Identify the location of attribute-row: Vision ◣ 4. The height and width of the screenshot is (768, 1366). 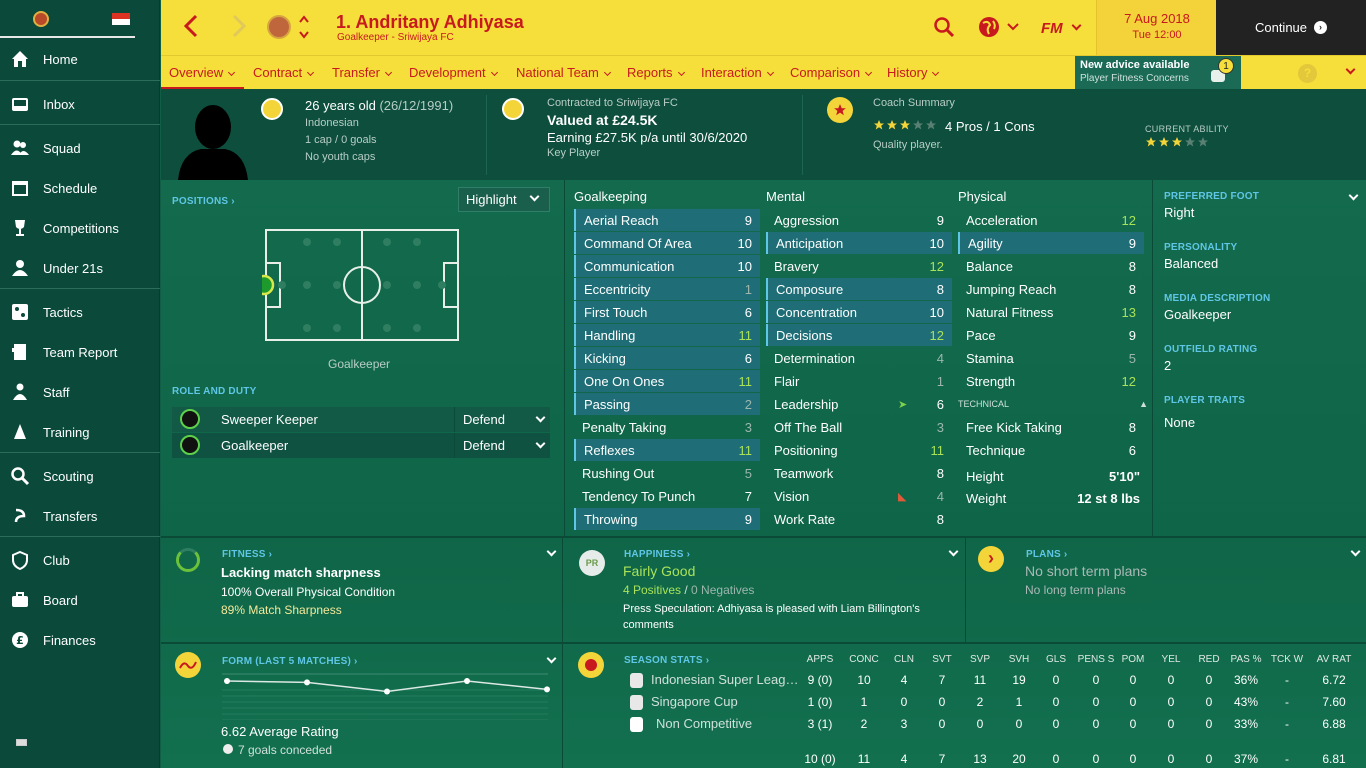
(859, 496).